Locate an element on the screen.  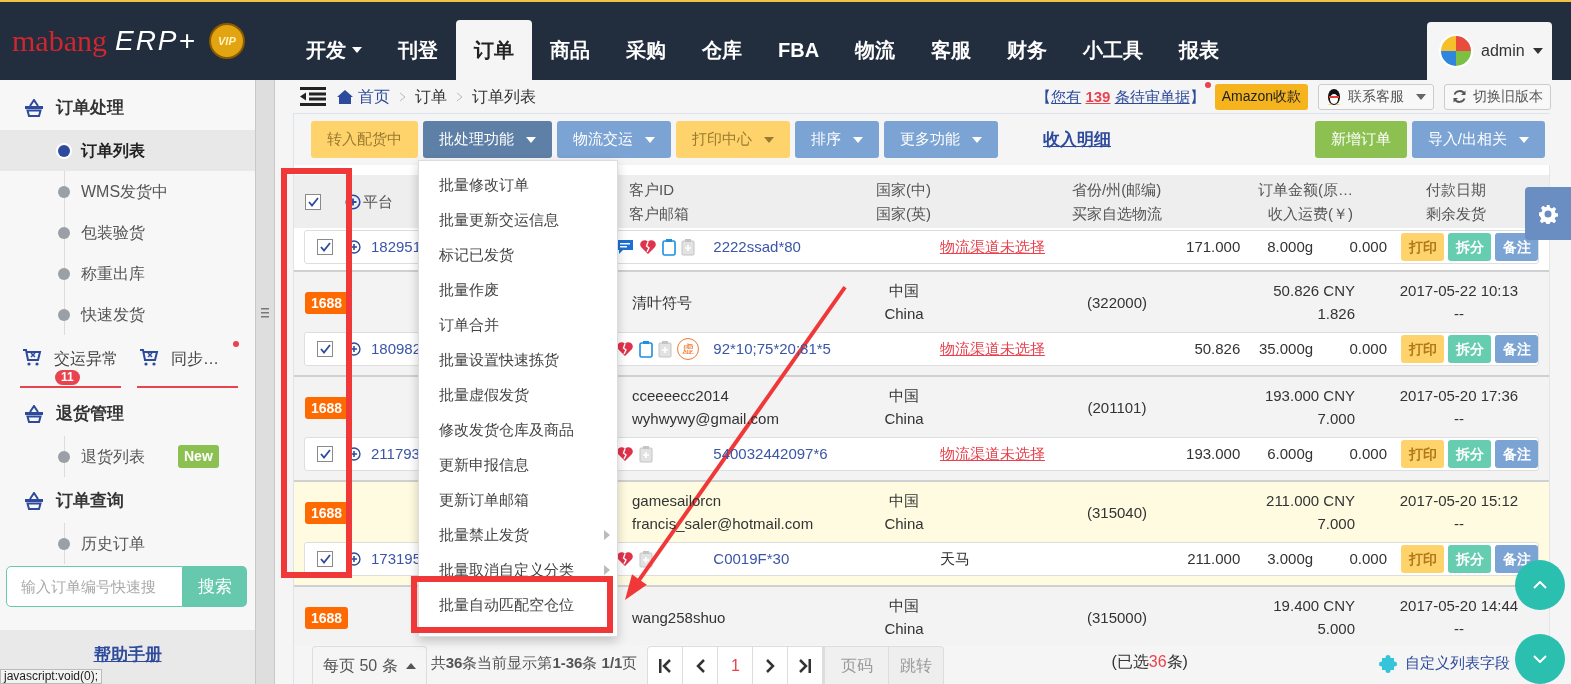
nav-tab: 物流 is located at coordinates (875, 50).